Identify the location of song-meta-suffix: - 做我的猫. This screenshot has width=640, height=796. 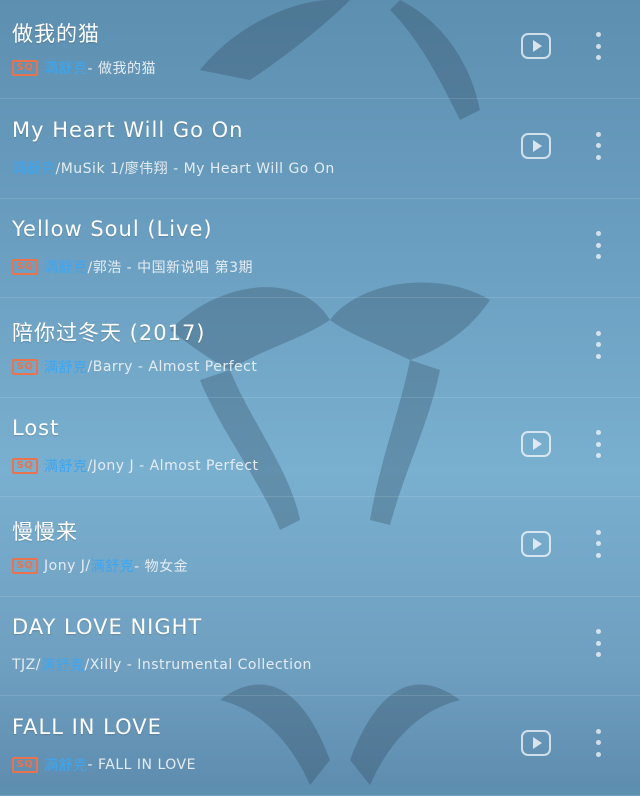
(122, 69).